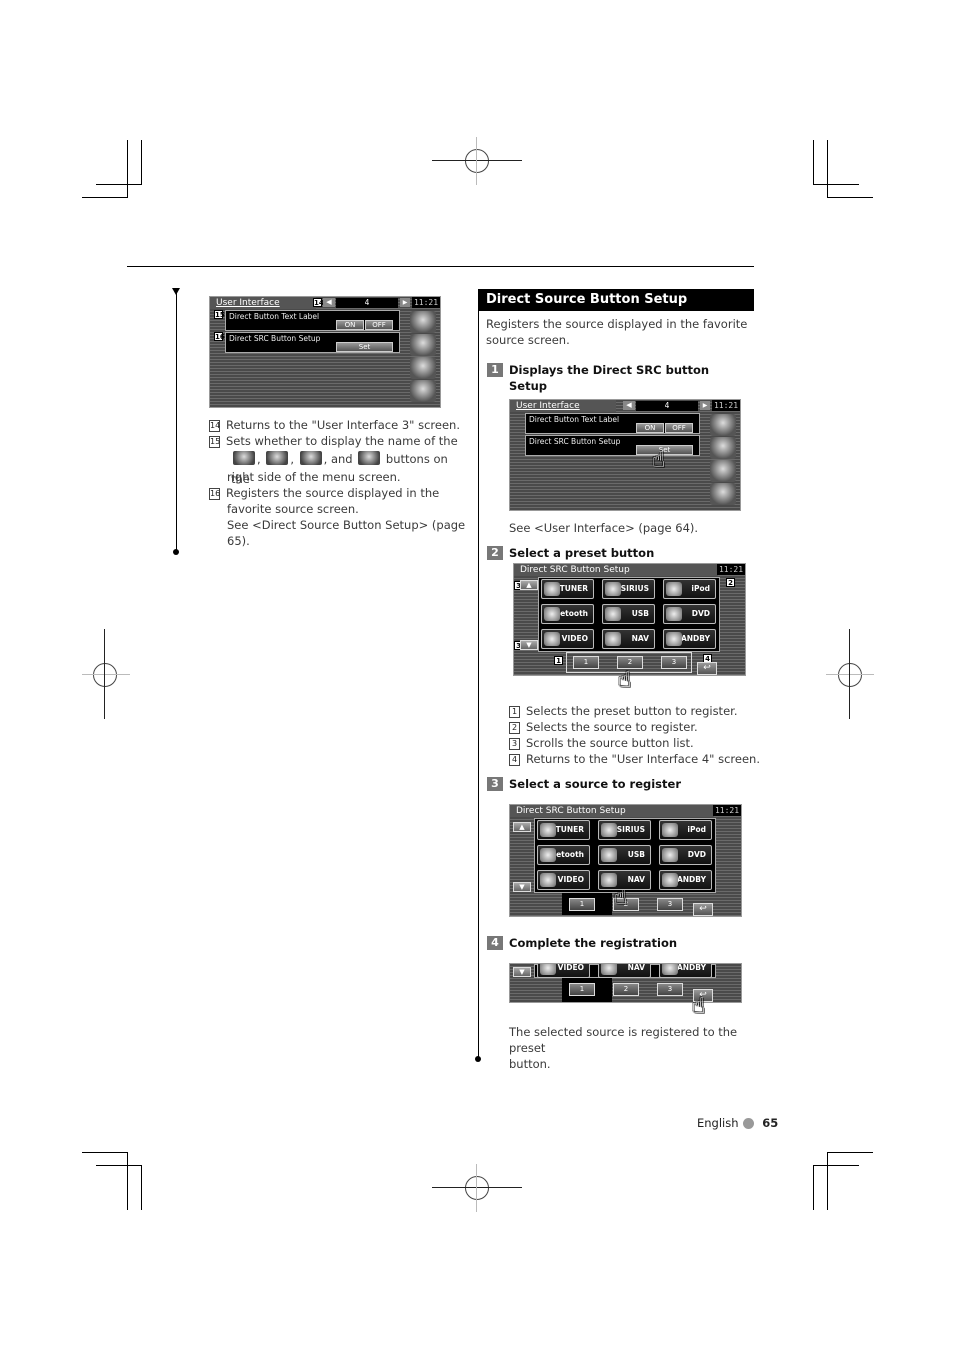 The height and width of the screenshot is (1350, 954). What do you see at coordinates (609, 378) in the screenshot?
I see `step-title-line: Displays the Direct SRC button Setup` at bounding box center [609, 378].